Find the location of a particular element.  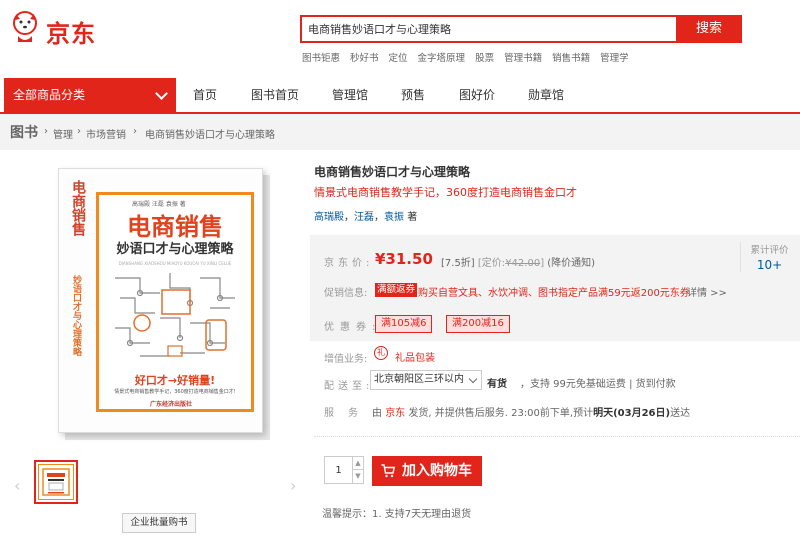

jd-mascot-logo-icon is located at coordinates (25, 27).